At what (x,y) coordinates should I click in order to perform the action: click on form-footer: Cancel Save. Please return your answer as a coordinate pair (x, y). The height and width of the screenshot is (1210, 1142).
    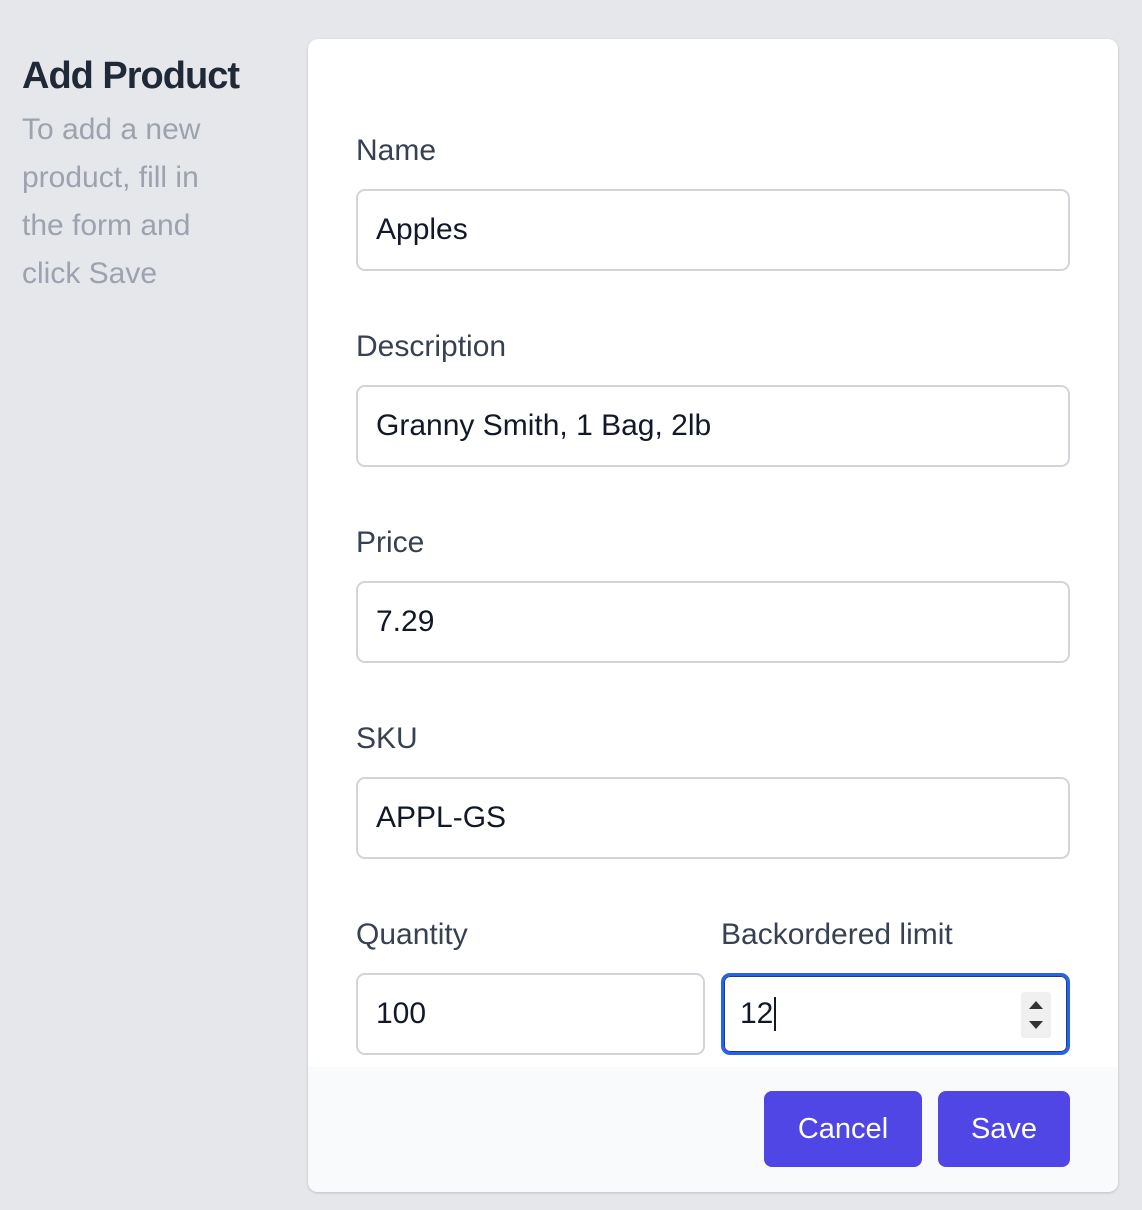
    Looking at the image, I should click on (713, 1129).